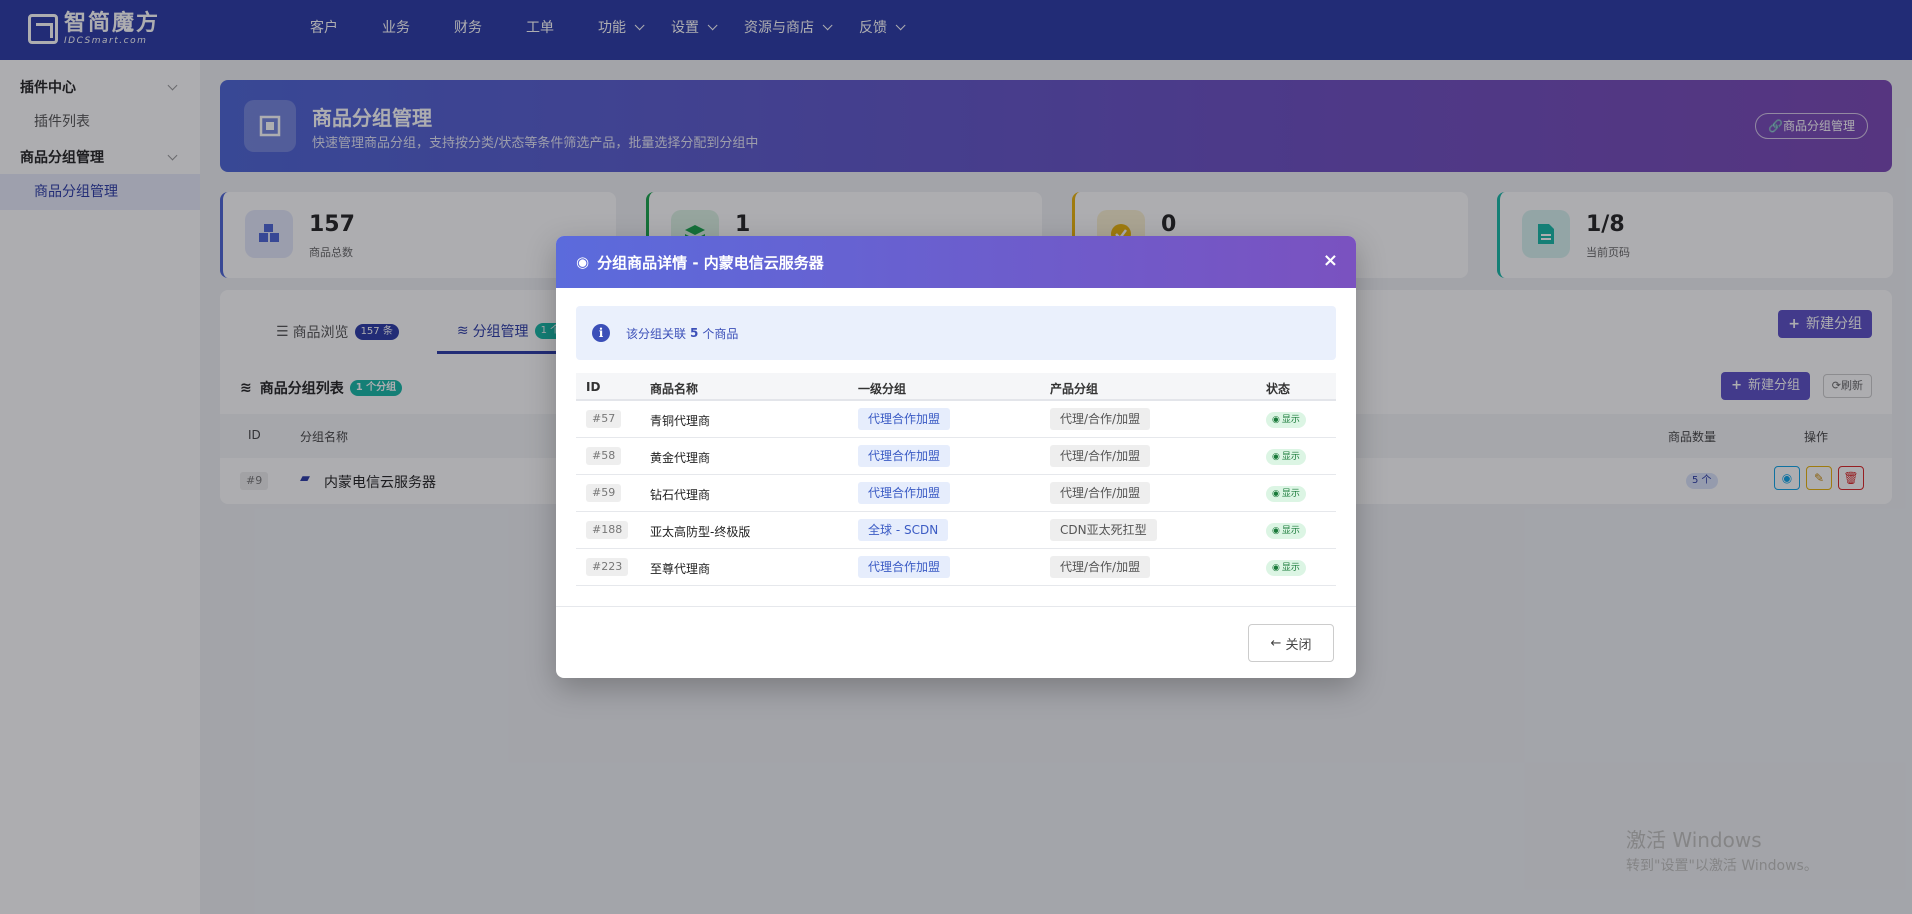 The height and width of the screenshot is (914, 1912). What do you see at coordinates (700, 532) in the screenshot?
I see `product-name: 亚太高防型-终极版` at bounding box center [700, 532].